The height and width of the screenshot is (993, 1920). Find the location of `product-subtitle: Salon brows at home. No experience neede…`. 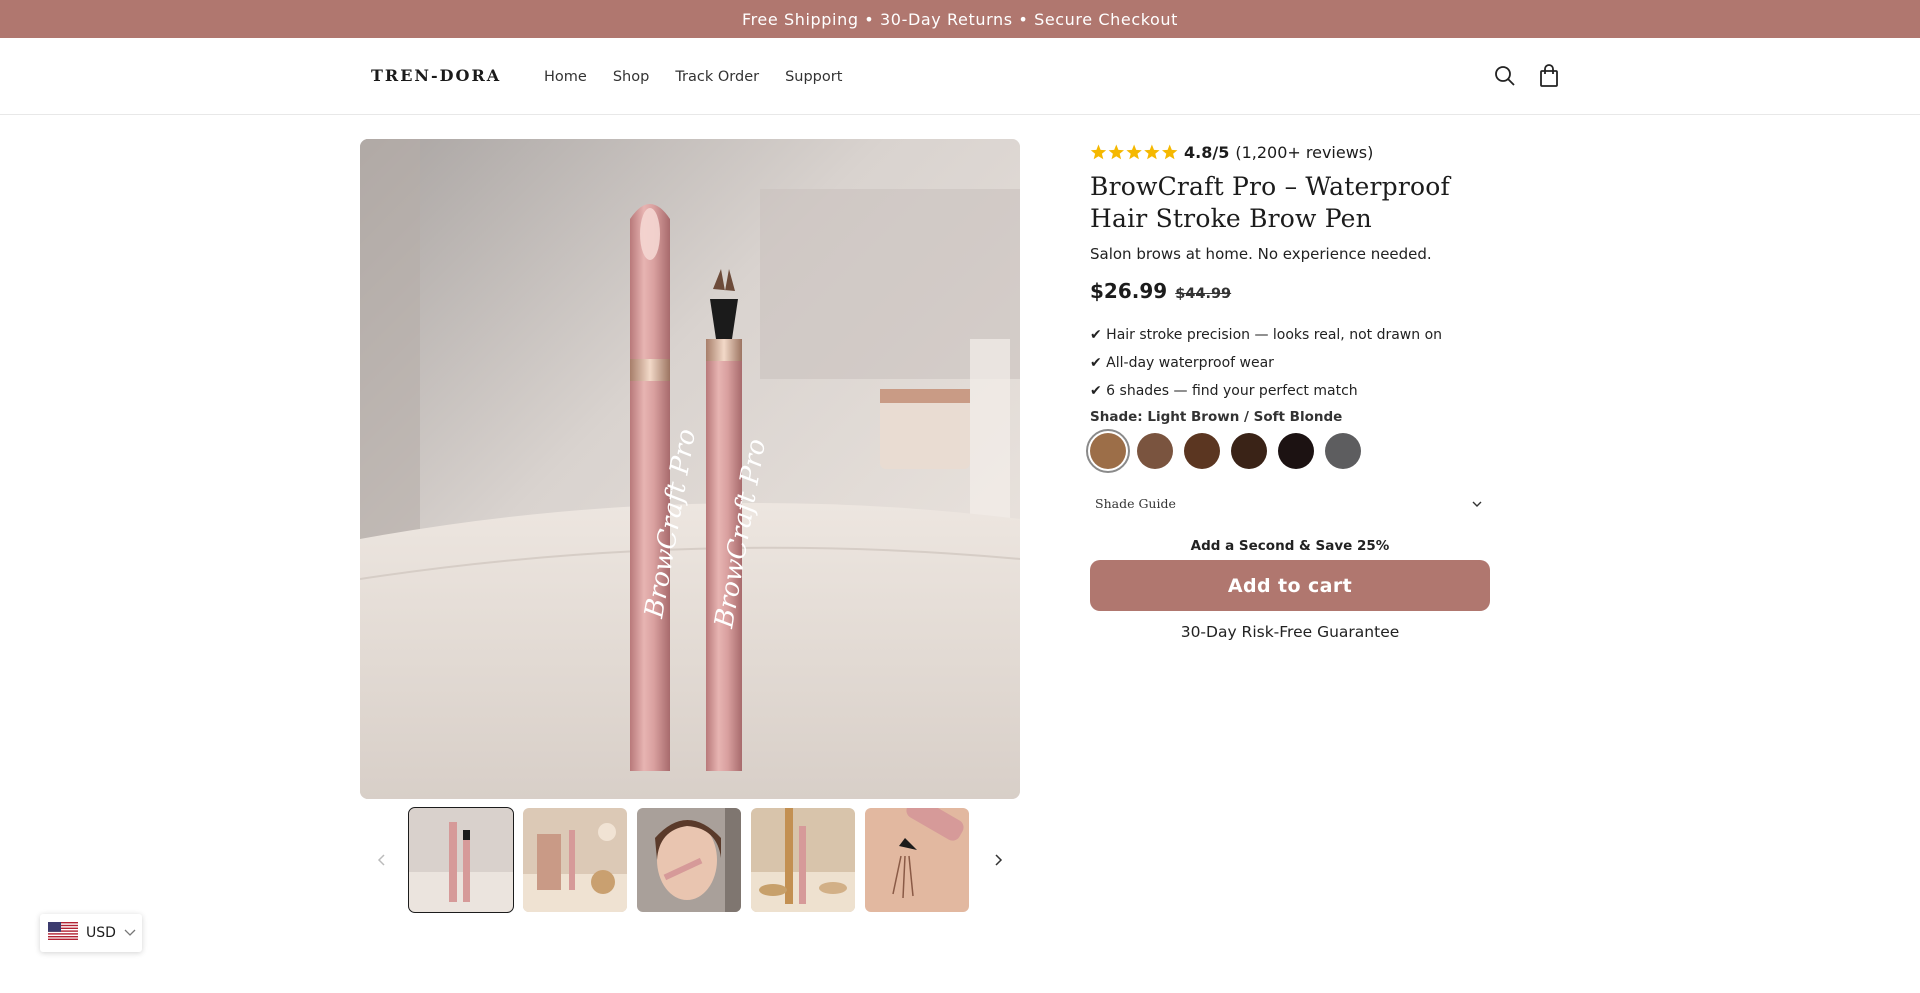

product-subtitle: Salon brows at home. No experience neede… is located at coordinates (1261, 254).